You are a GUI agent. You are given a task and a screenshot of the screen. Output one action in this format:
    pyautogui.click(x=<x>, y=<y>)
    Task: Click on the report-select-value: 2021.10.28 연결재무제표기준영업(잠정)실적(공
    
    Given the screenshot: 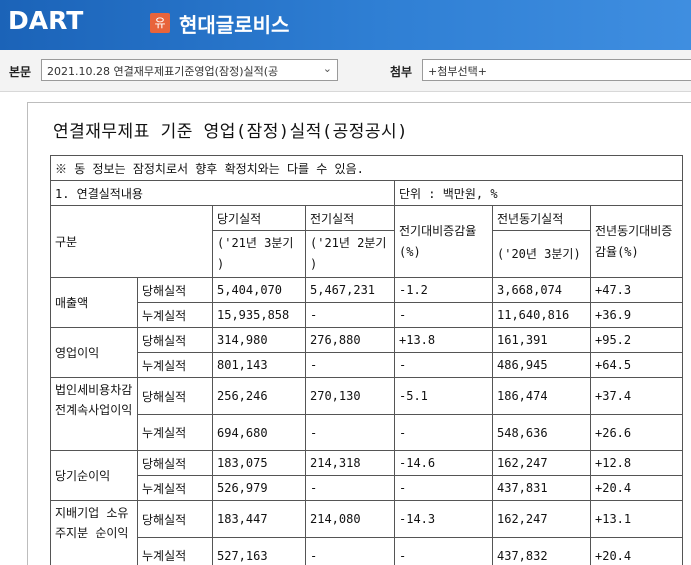 What is the action you would take?
    pyautogui.click(x=163, y=71)
    